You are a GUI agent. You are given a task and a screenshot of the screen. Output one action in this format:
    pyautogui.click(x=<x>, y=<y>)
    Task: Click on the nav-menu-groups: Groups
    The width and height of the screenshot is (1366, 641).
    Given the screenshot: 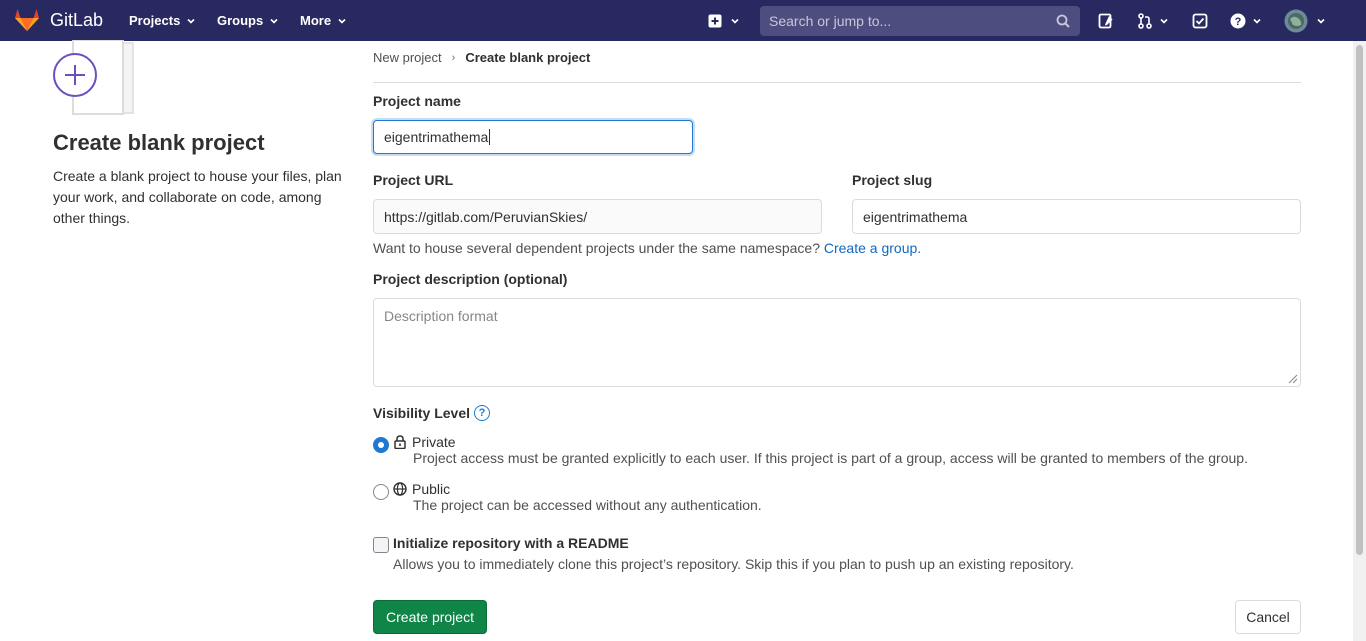 What is the action you would take?
    pyautogui.click(x=248, y=20)
    